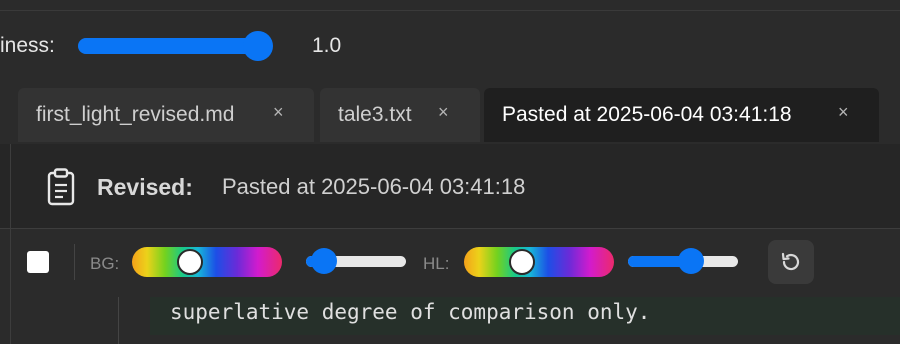 This screenshot has height=344, width=900. Describe the element at coordinates (118, 320) in the screenshot. I see `line-gutter` at that location.